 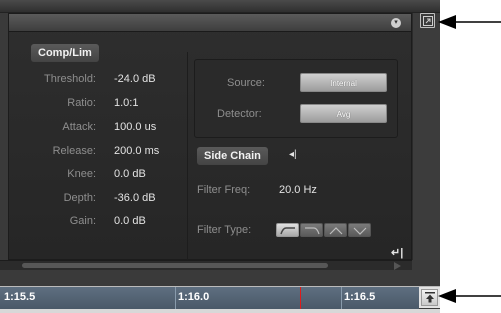 I want to click on bottom-edge, so click(x=220, y=311).